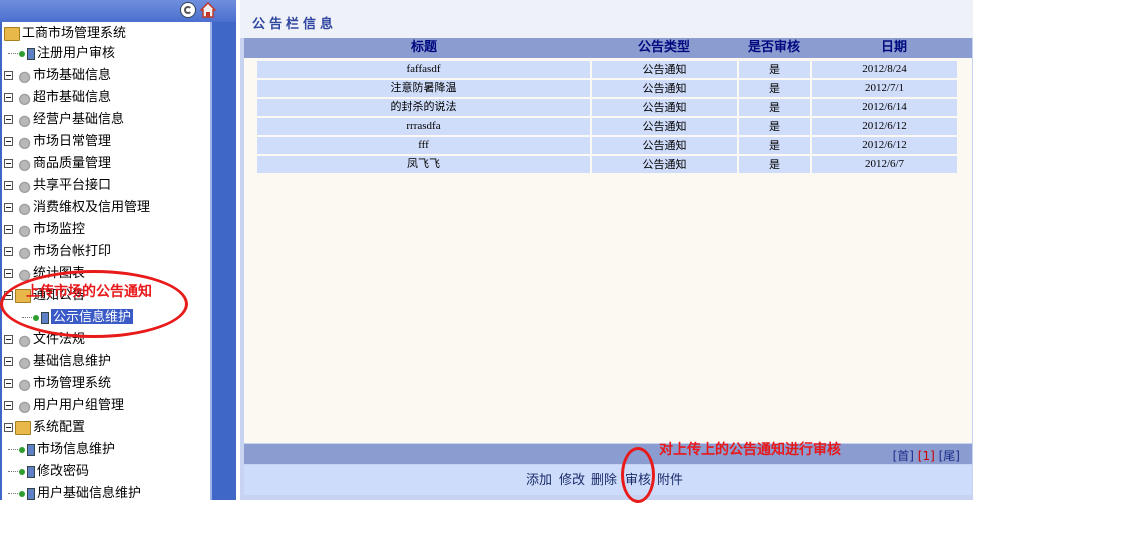 This screenshot has width=1130, height=550. Describe the element at coordinates (72, 96) in the screenshot. I see `tree-item-label: 超市基础信息` at that location.